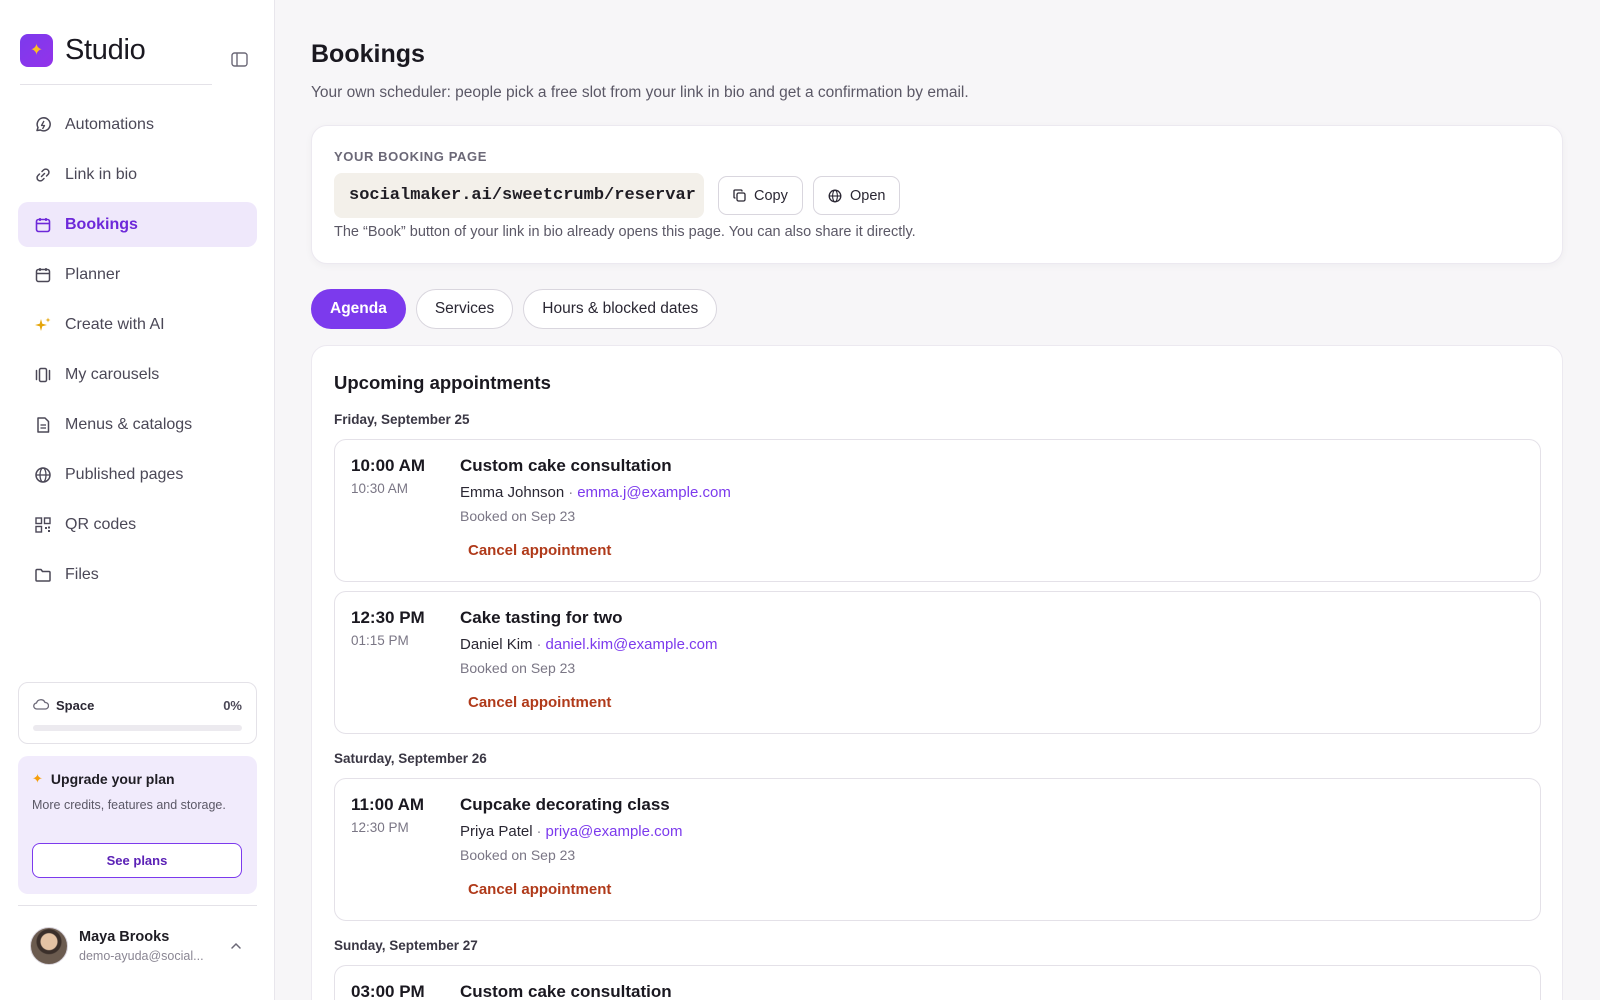 The width and height of the screenshot is (1600, 1000). I want to click on sidebar-item-automations: Automations, so click(137, 124).